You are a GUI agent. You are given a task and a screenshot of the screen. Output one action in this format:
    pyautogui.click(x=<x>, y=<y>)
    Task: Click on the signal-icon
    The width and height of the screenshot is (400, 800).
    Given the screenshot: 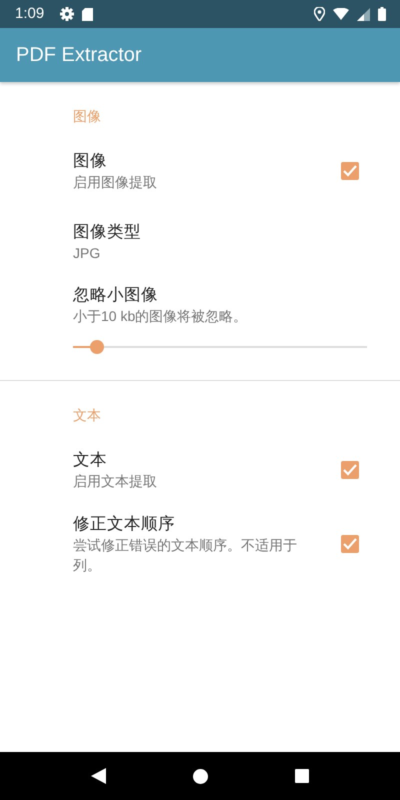 What is the action you would take?
    pyautogui.click(x=363, y=14)
    